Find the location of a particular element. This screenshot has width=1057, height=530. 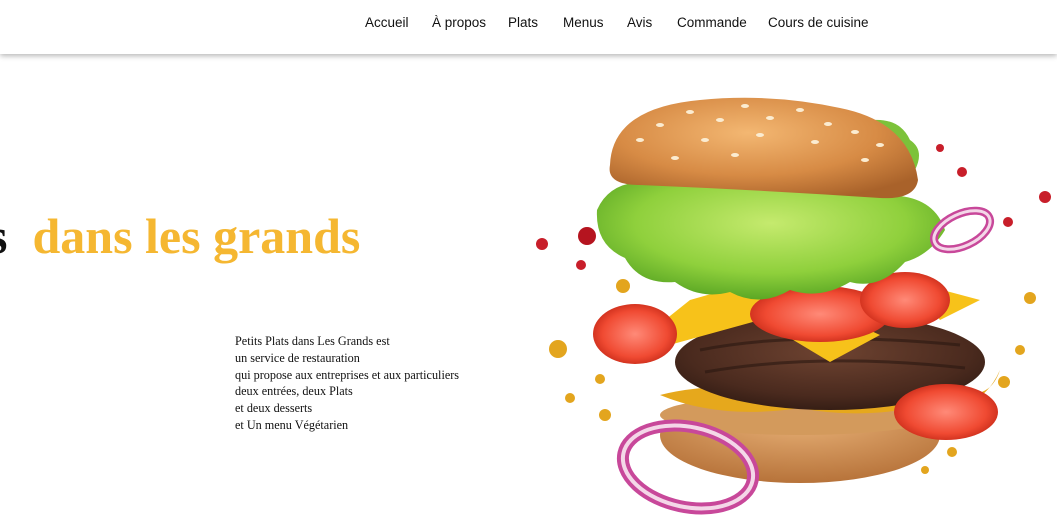

hero-title-accent: dans les grands is located at coordinates (196, 236).